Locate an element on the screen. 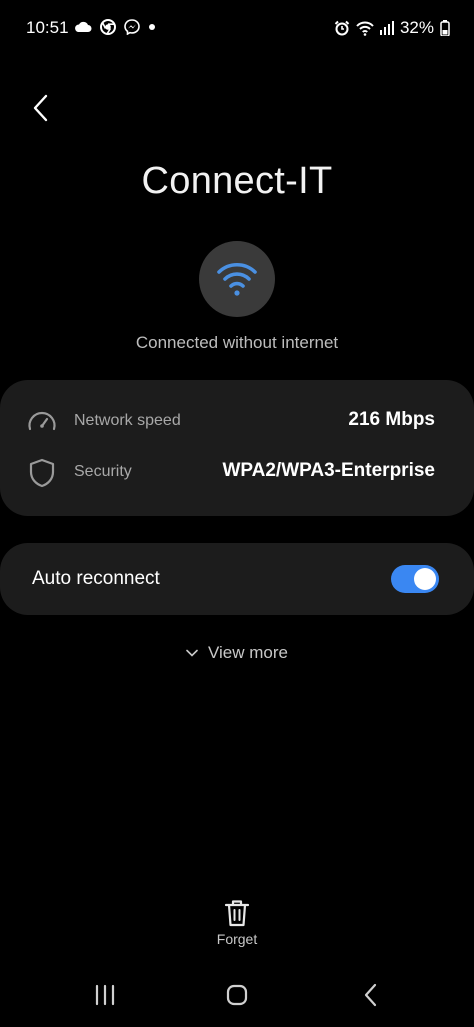  auto-reconnect-label: Auto reconnect is located at coordinates (96, 578).